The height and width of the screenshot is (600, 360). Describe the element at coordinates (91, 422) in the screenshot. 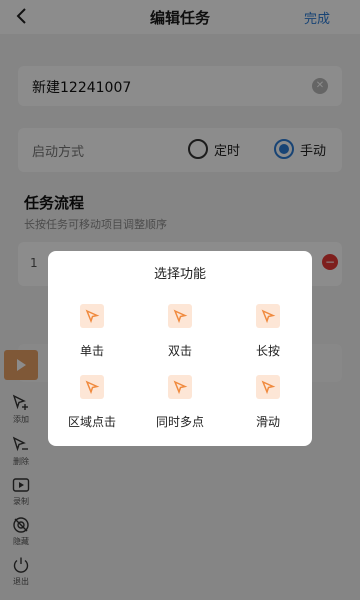

I see `function-label: 区域点击` at that location.